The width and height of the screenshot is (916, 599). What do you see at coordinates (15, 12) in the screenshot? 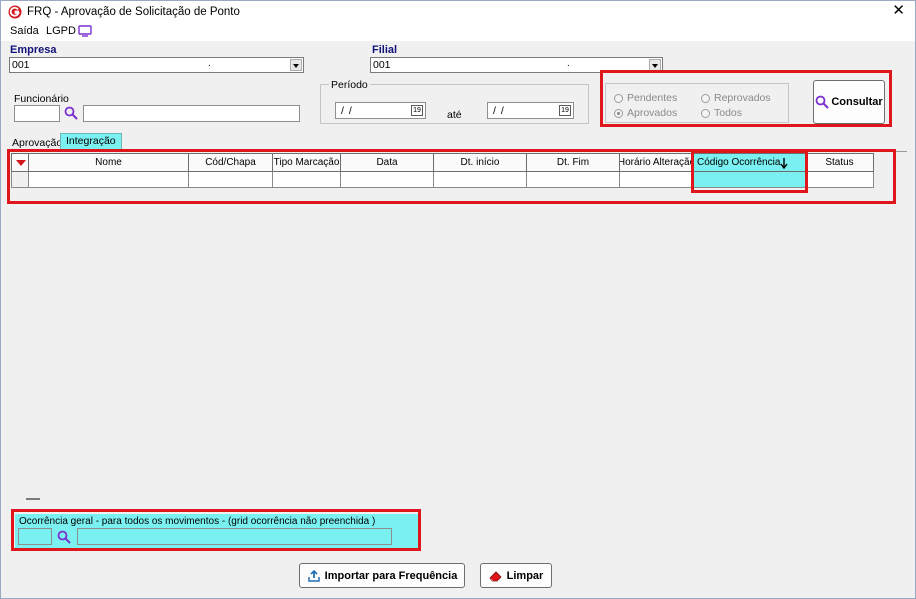
I see `app-logo-icon` at bounding box center [15, 12].